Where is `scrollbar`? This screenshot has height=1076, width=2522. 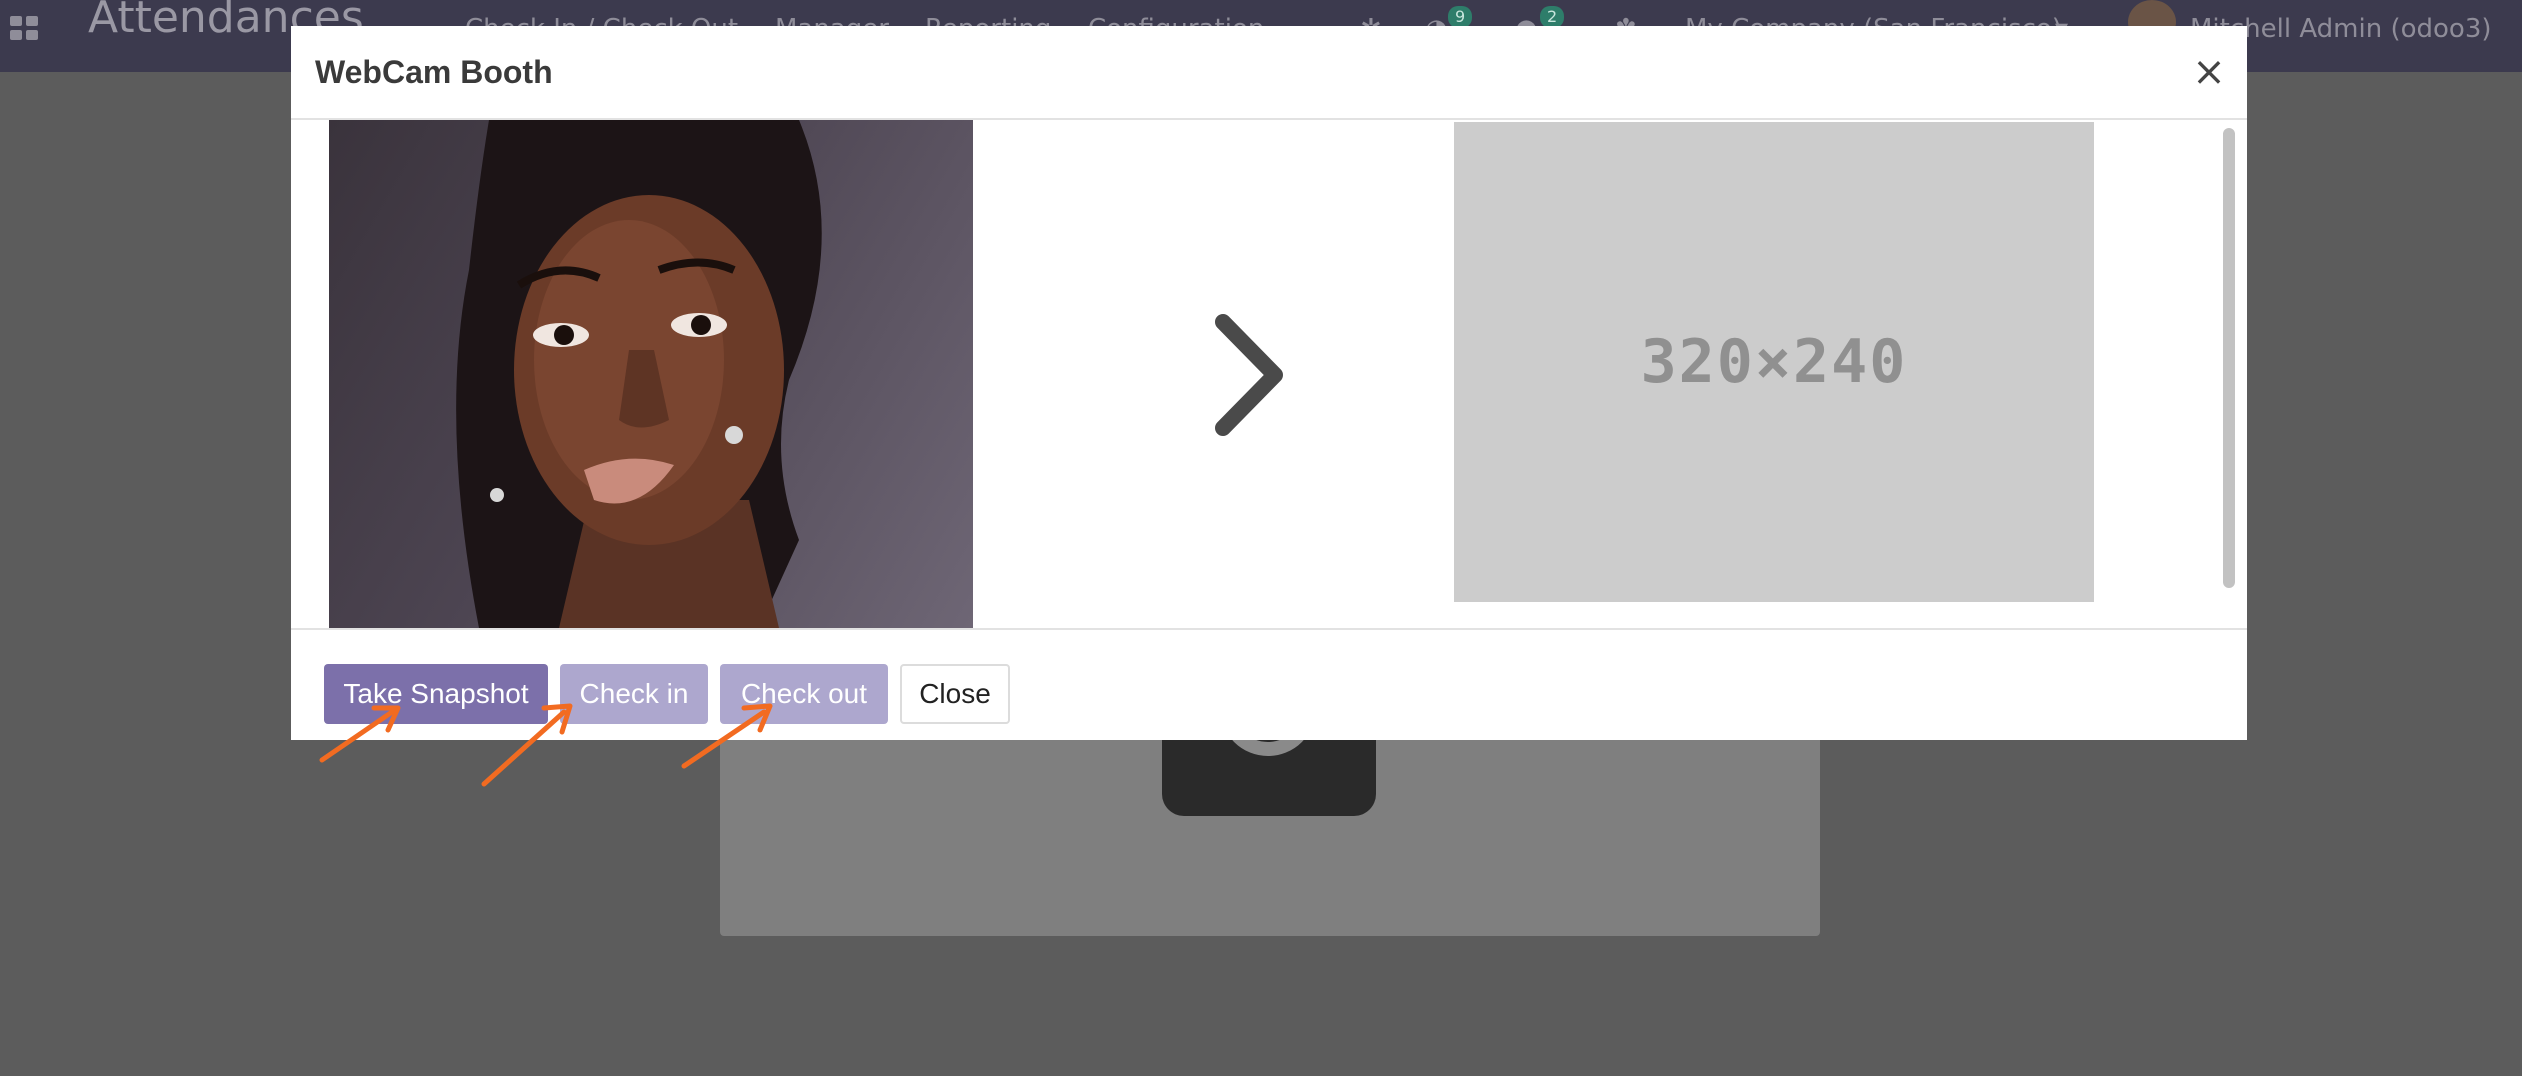
scrollbar is located at coordinates (2229, 376).